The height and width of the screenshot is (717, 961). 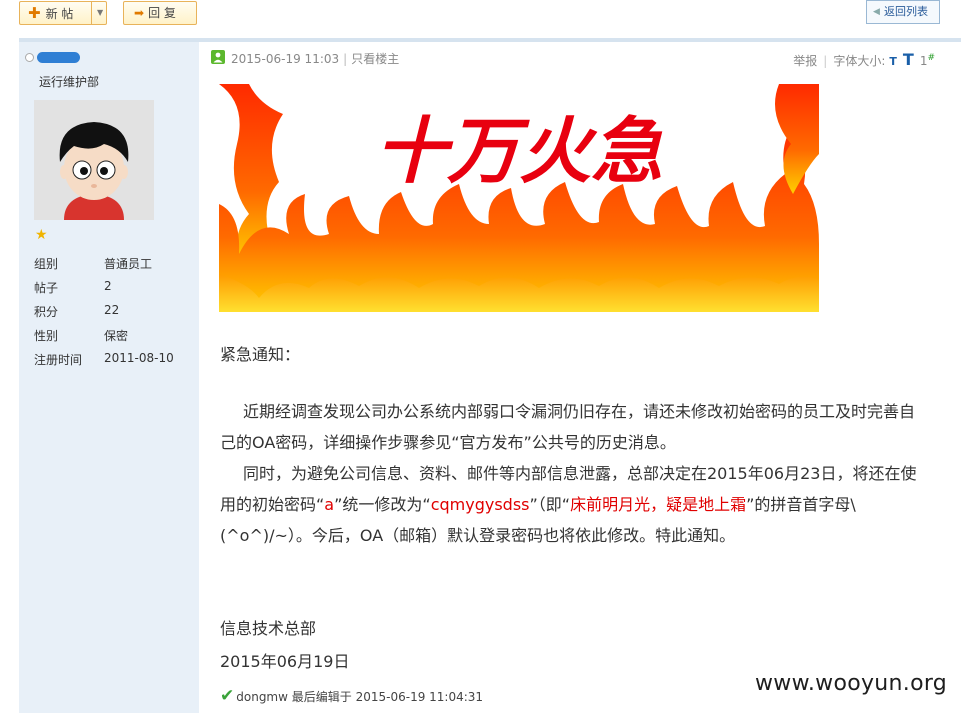 What do you see at coordinates (285, 661) in the screenshot?
I see `signature-date: 2015年06月19日` at bounding box center [285, 661].